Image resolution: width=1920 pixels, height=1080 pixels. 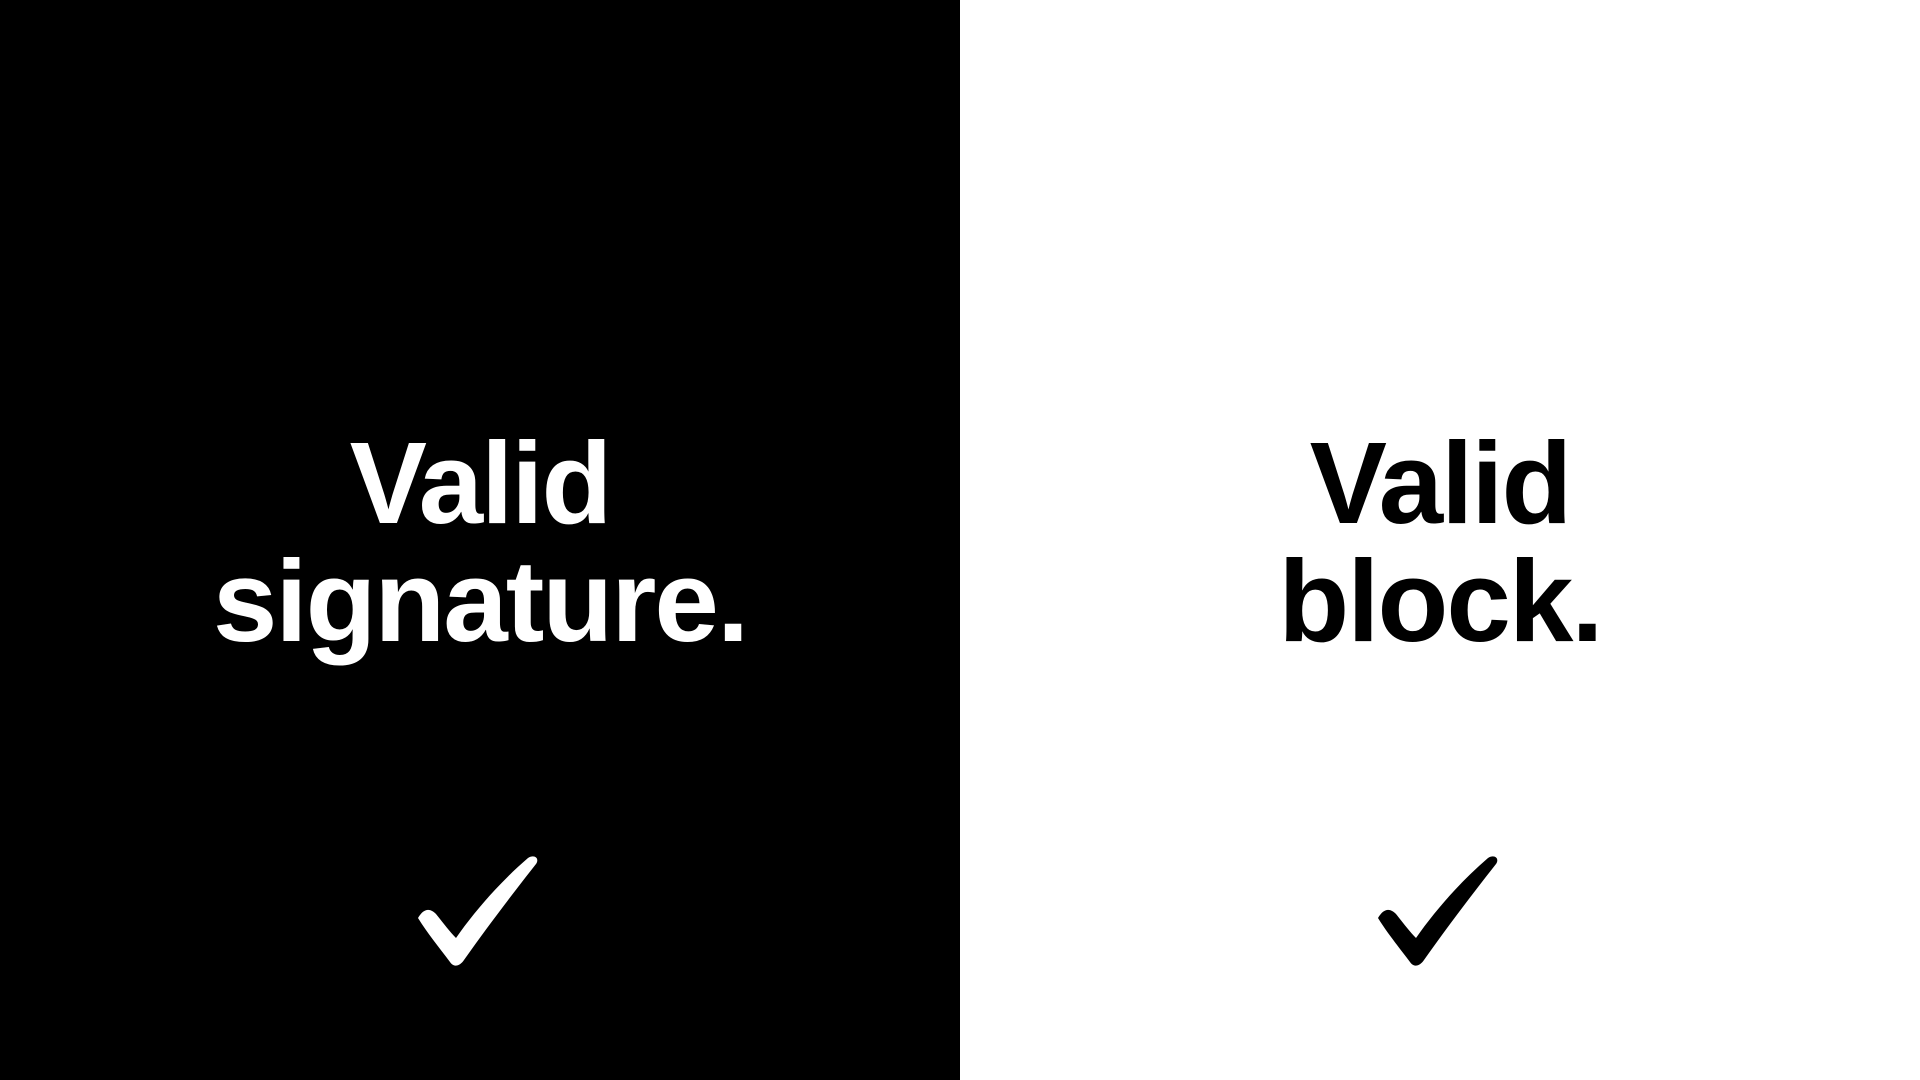 I want to click on left-headline-line1: Valid, so click(x=481, y=483).